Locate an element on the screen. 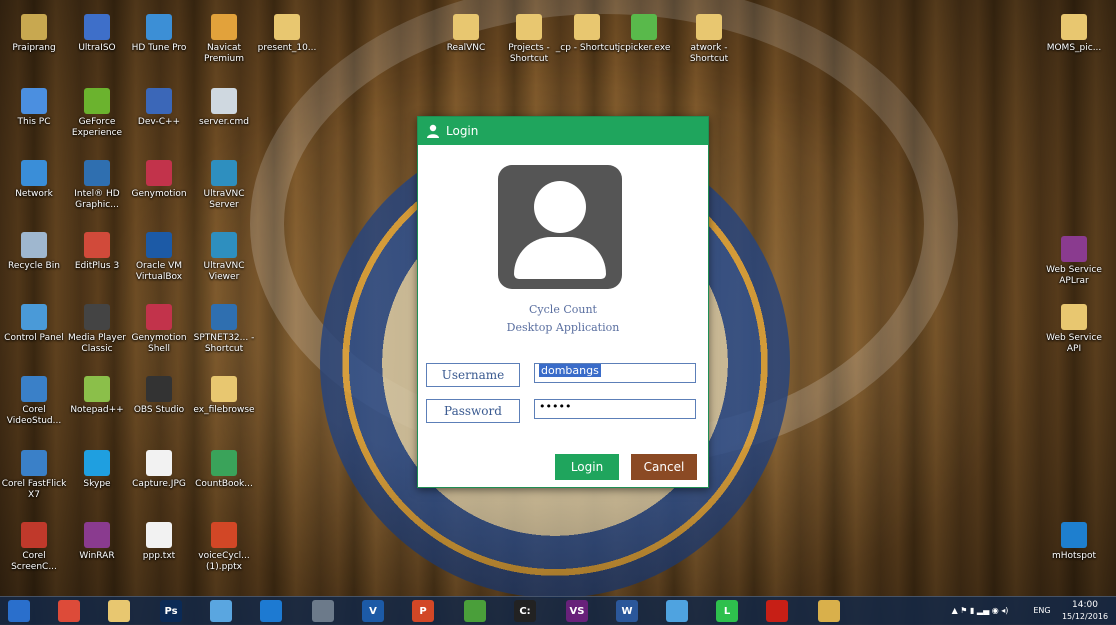  desktop-icon: Capture.JPG is located at coordinates (159, 470).